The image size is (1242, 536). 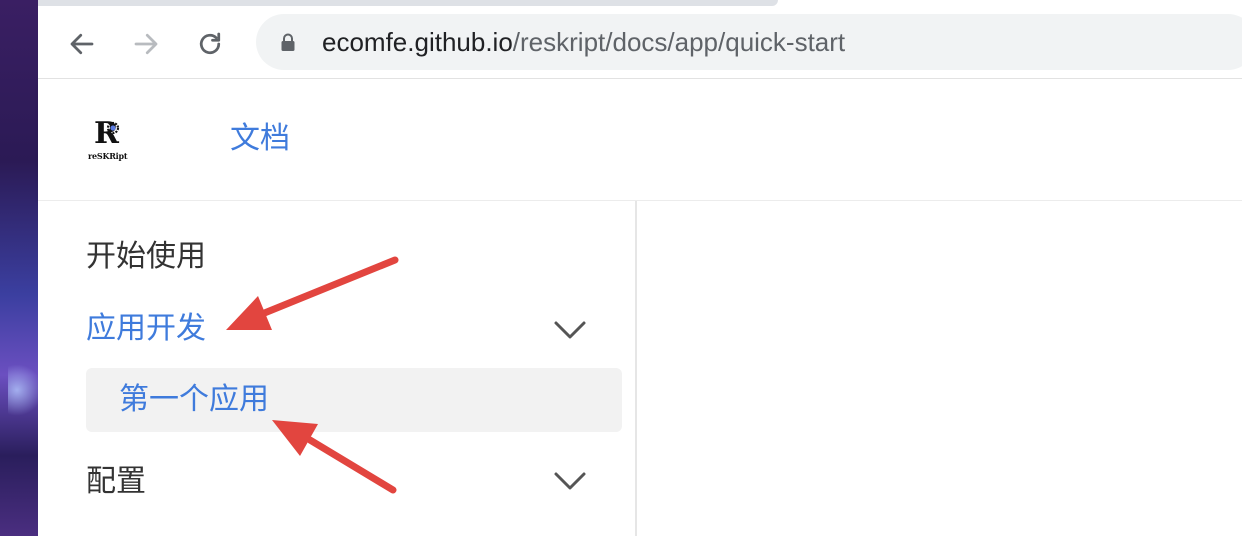 What do you see at coordinates (260, 139) in the screenshot?
I see `nav-docs-link: 文档` at bounding box center [260, 139].